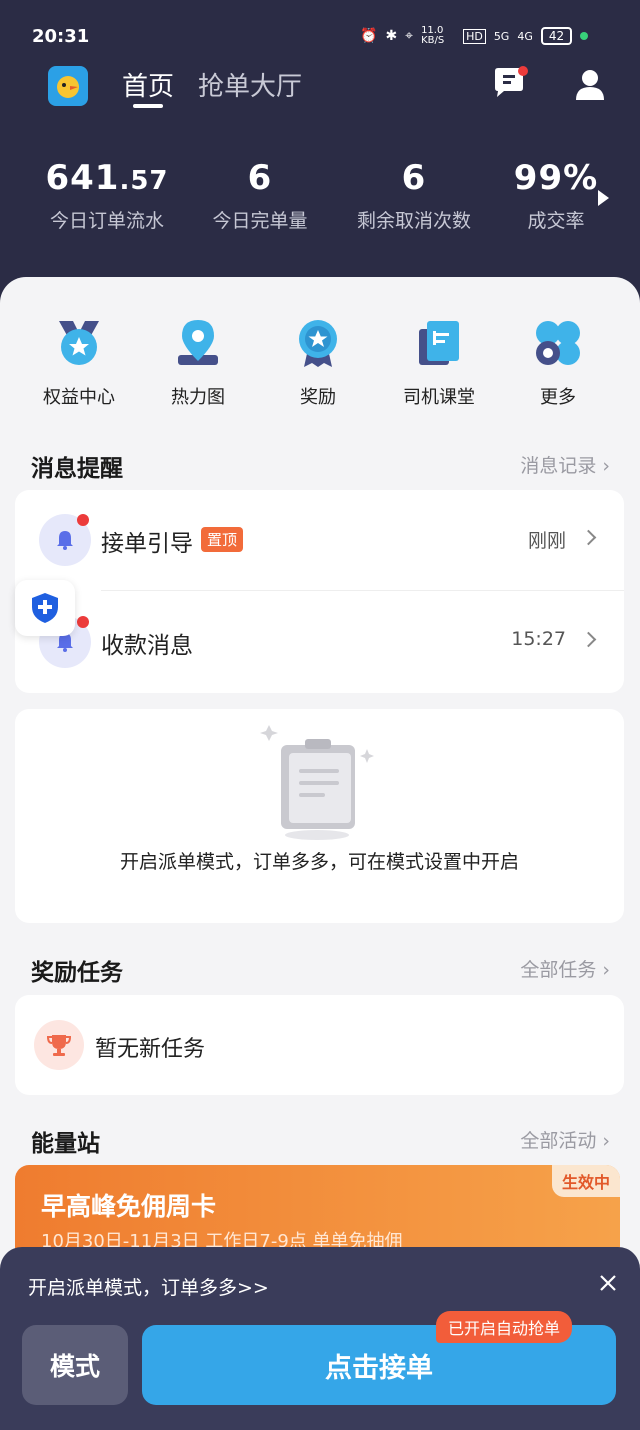 This screenshot has width=640, height=1430. Describe the element at coordinates (433, 35) in the screenshot. I see `net-speed: 11.0 KB/S` at that location.